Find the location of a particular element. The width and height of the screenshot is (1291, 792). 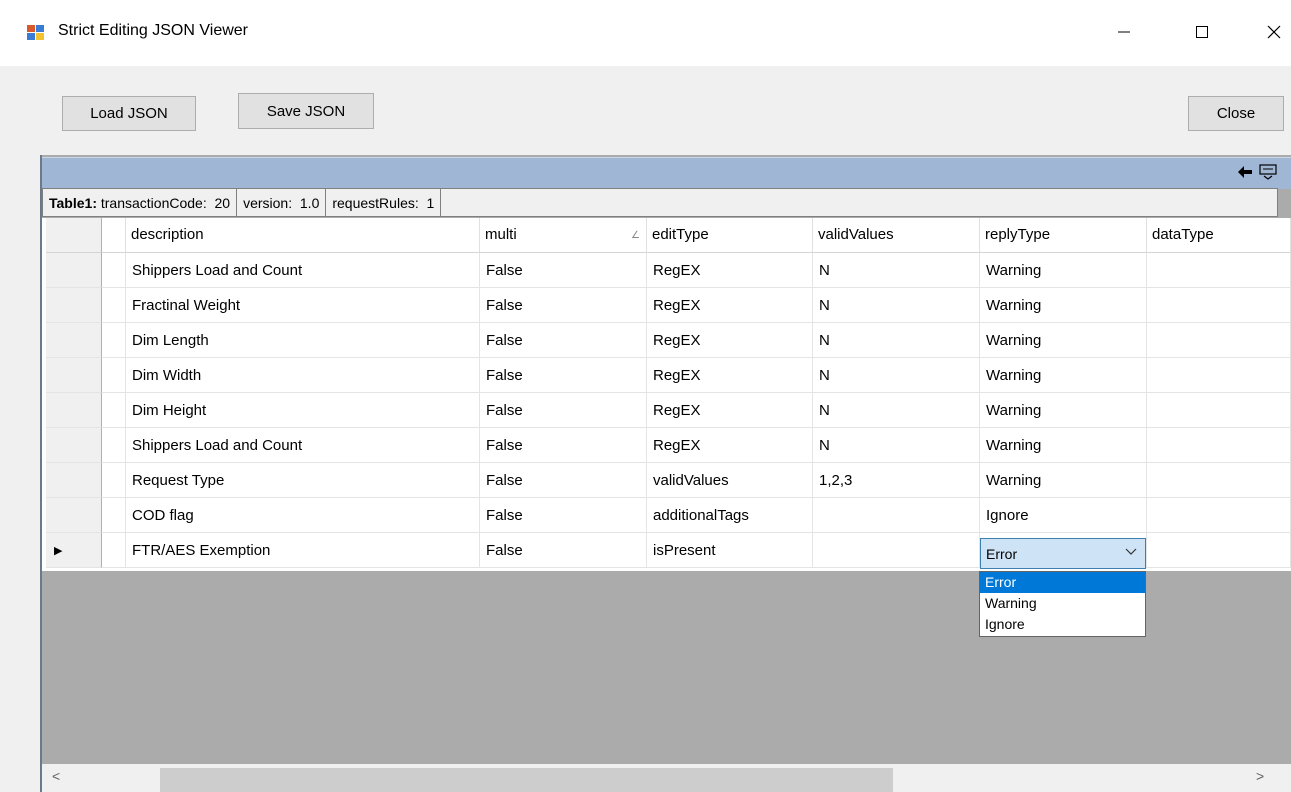

horizontal-scrollbar: < > is located at coordinates (666, 778).